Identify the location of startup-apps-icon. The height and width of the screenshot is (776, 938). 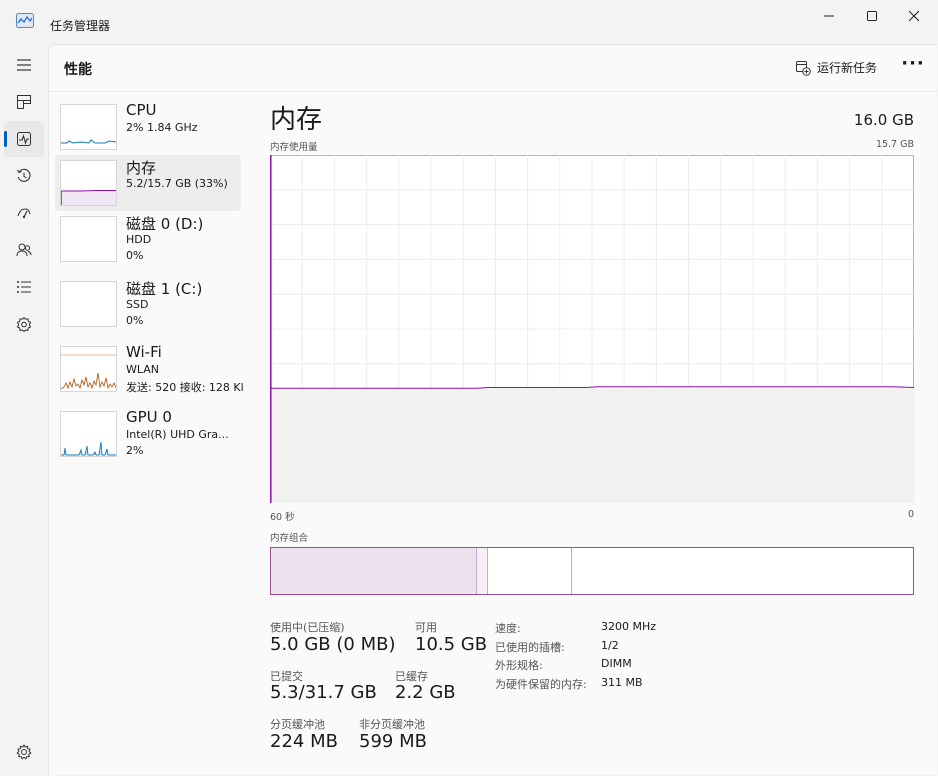
(24, 213).